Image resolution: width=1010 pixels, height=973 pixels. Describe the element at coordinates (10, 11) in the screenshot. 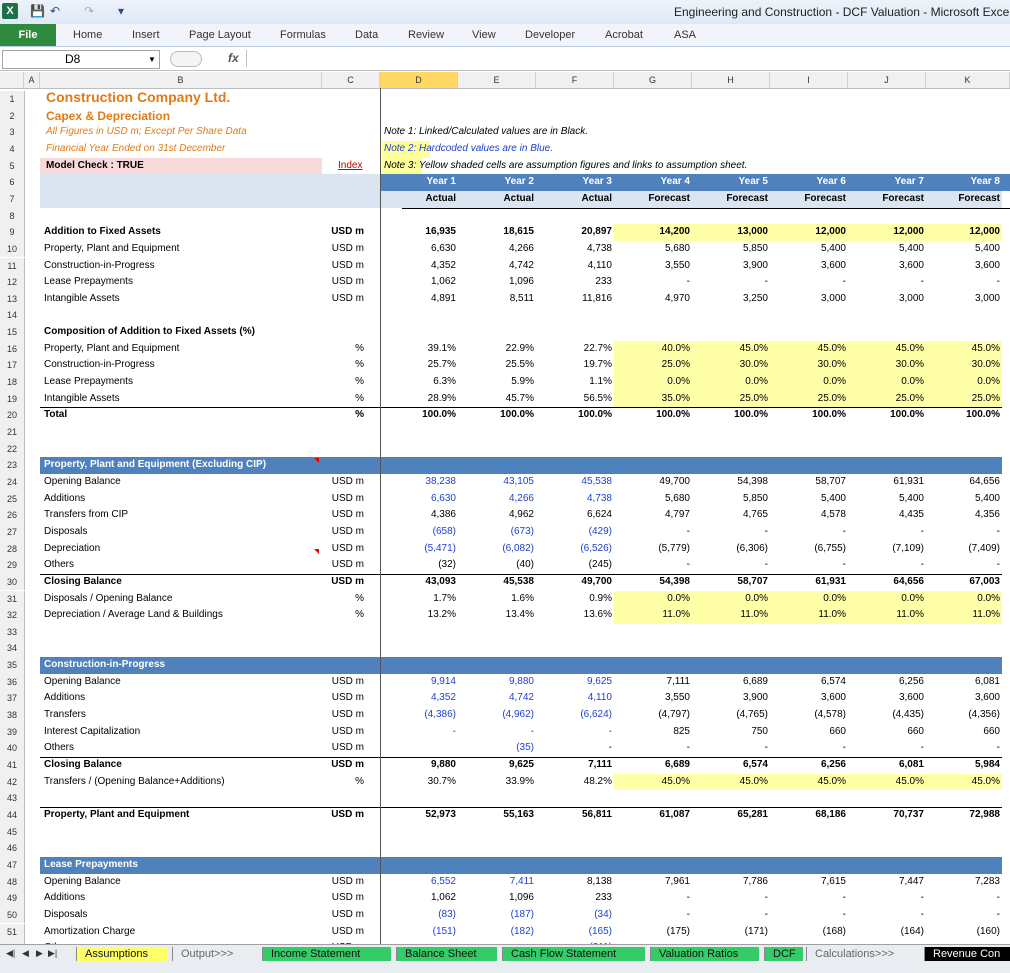

I see `excel-app-icon: X` at that location.